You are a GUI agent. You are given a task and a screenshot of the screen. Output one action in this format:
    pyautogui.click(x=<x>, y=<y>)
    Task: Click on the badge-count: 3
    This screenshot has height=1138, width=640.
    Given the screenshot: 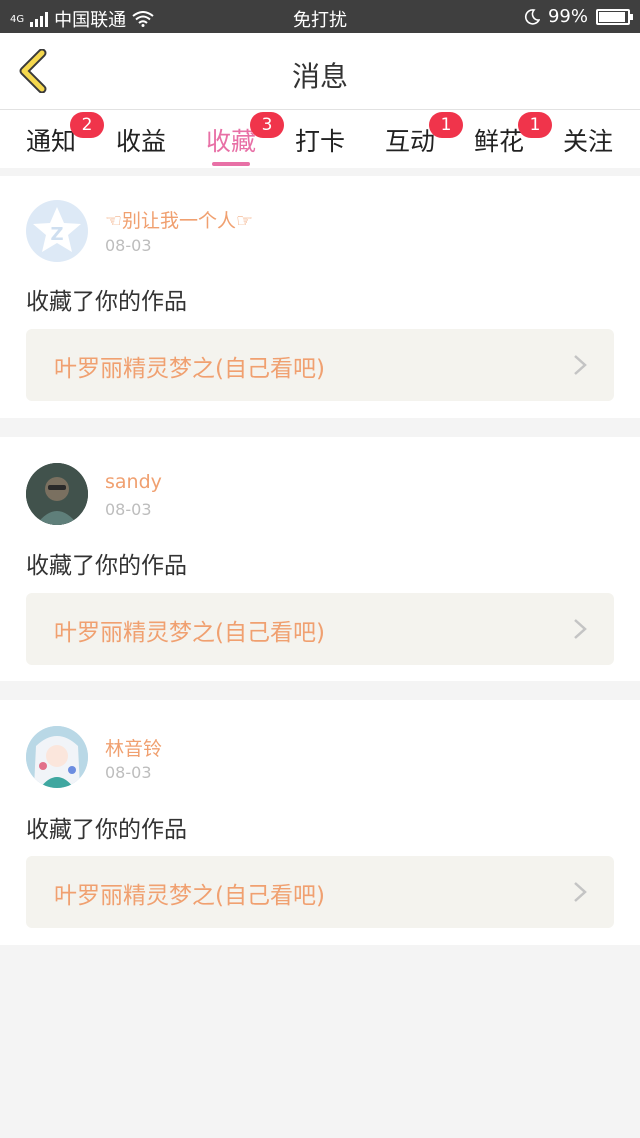 What is the action you would take?
    pyautogui.click(x=267, y=125)
    